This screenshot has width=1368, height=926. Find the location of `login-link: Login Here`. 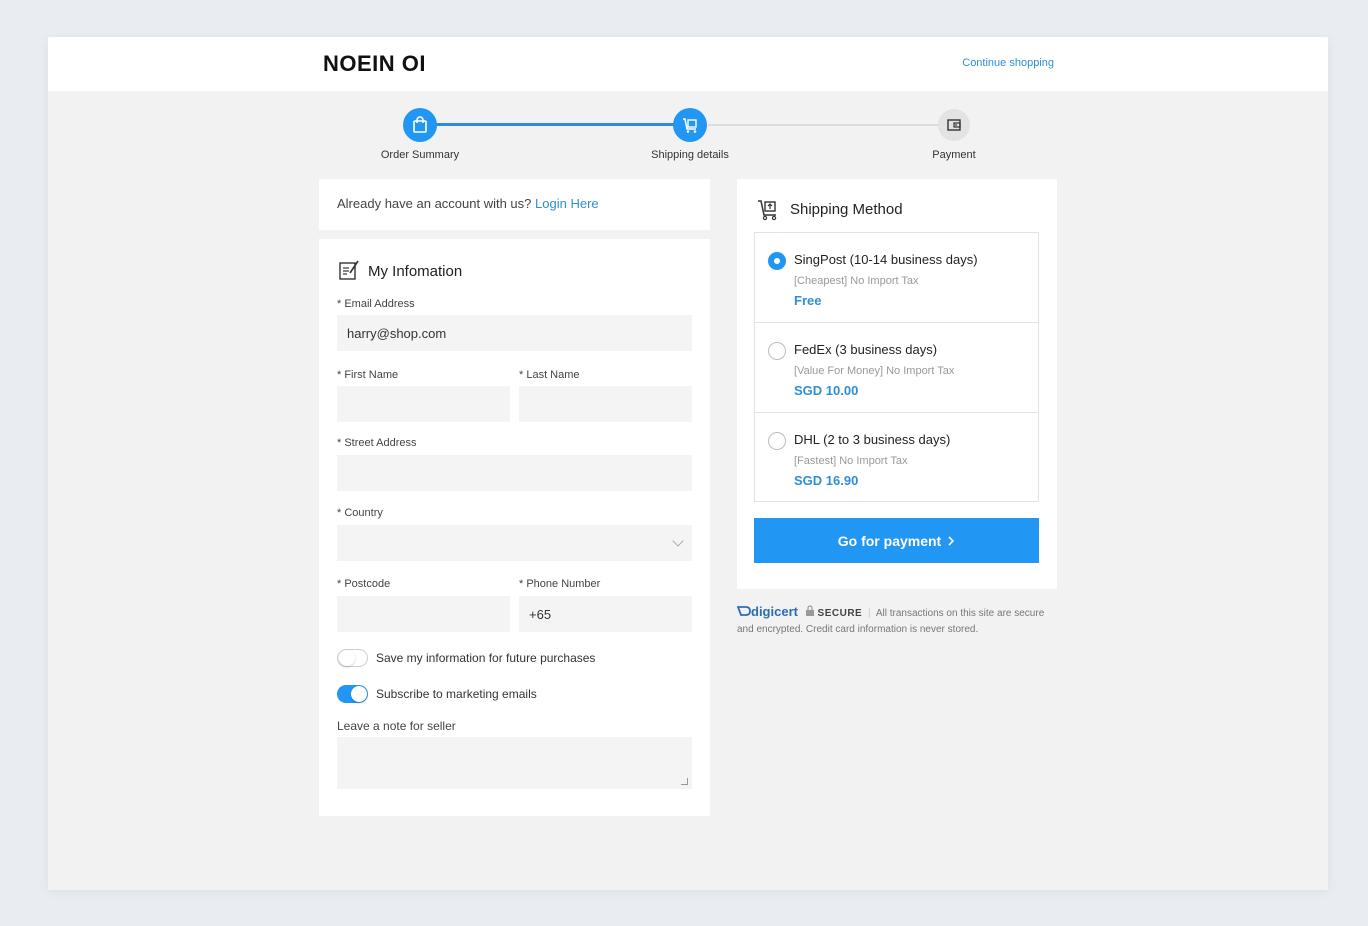

login-link: Login Here is located at coordinates (567, 203).